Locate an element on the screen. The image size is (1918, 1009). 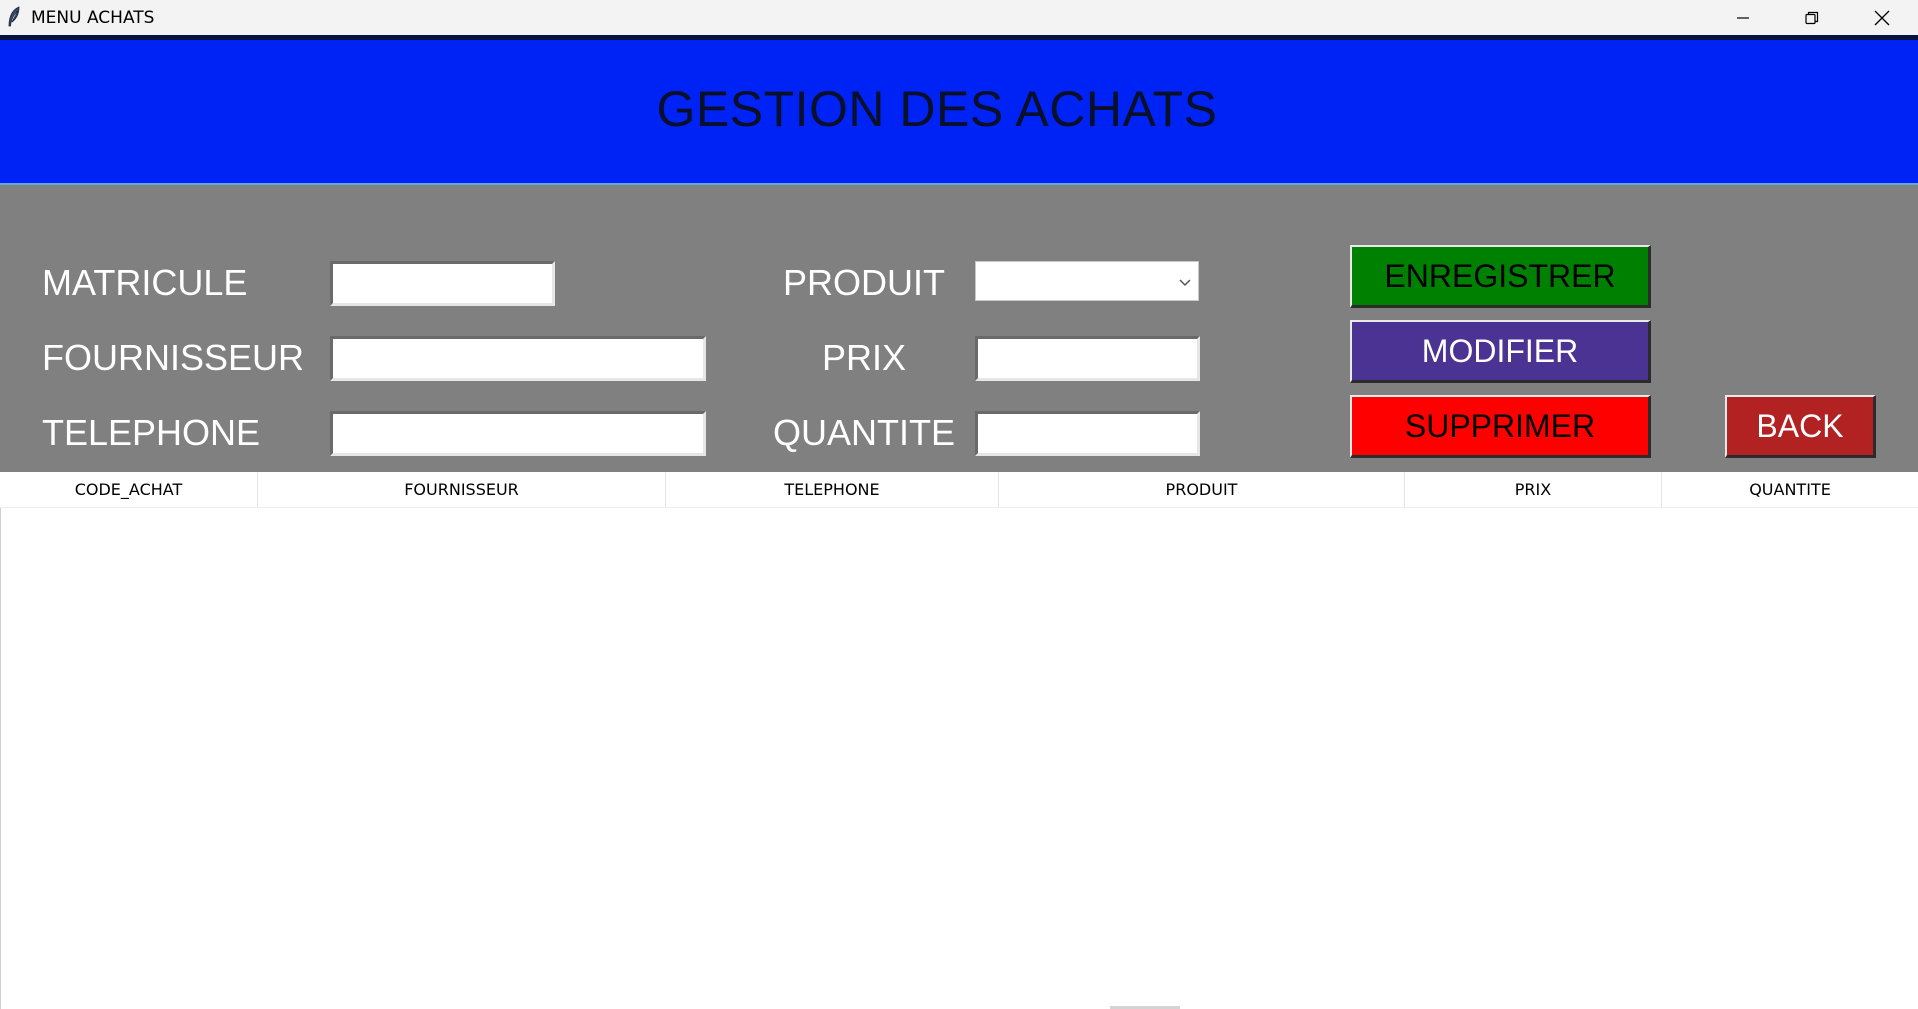
telephone-label: TELEPHONE is located at coordinates (151, 432).